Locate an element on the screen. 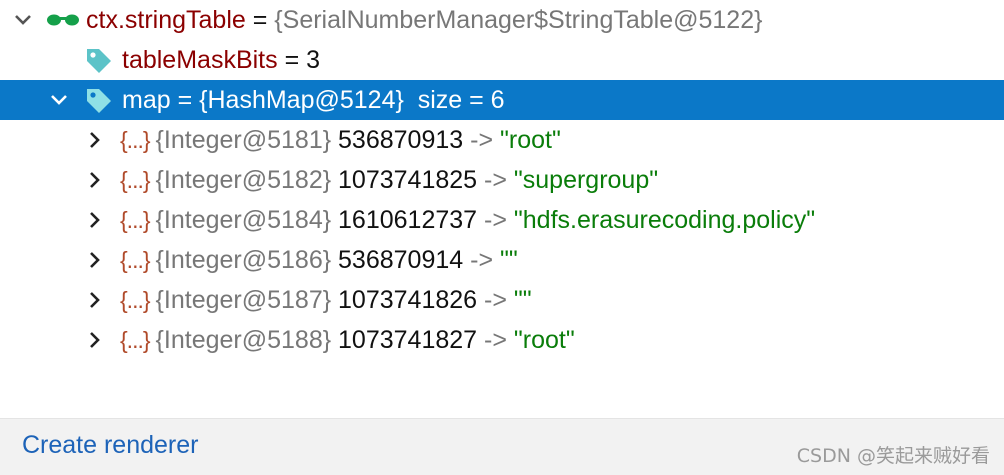 The image size is (1004, 475). glasses-icon is located at coordinates (62, 22).